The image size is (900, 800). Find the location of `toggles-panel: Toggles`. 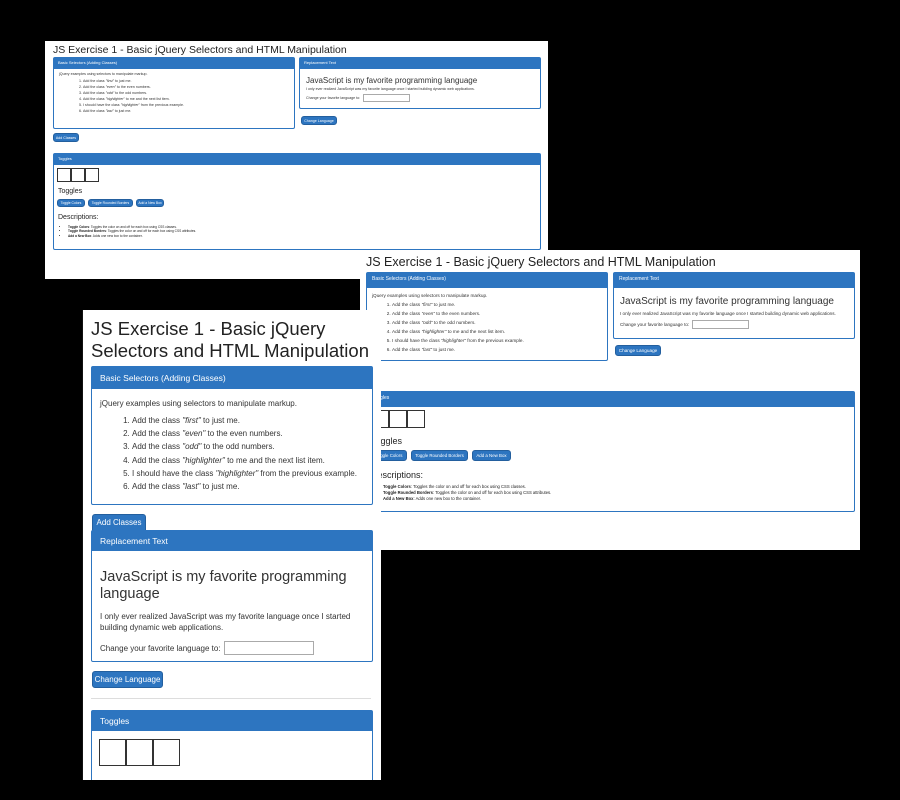

toggles-panel: Toggles is located at coordinates (232, 745).